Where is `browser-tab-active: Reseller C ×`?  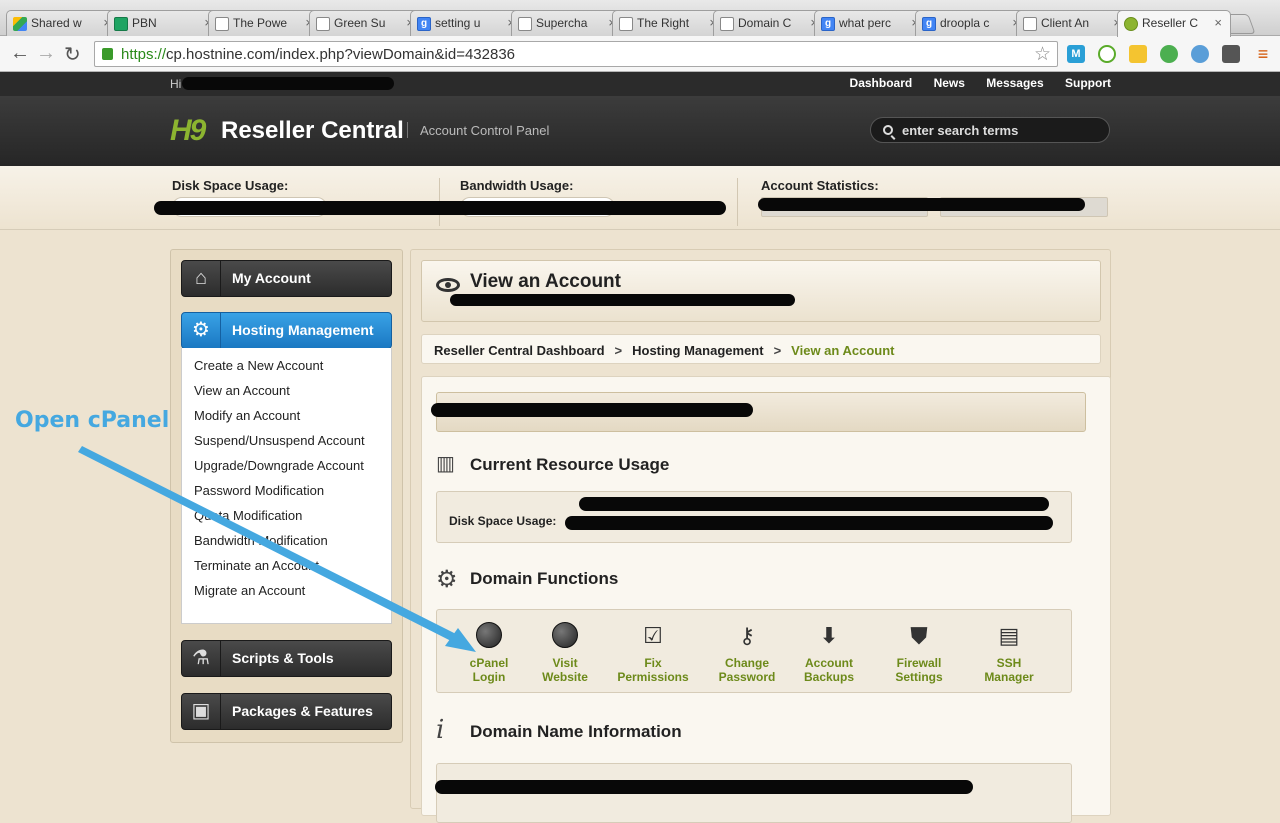
browser-tab-active: Reseller C × is located at coordinates (1174, 23).